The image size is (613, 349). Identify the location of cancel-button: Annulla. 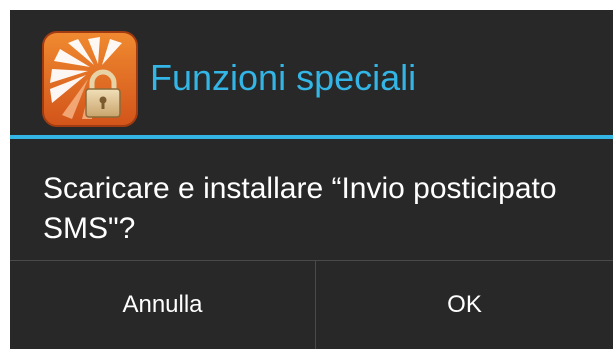
(162, 305).